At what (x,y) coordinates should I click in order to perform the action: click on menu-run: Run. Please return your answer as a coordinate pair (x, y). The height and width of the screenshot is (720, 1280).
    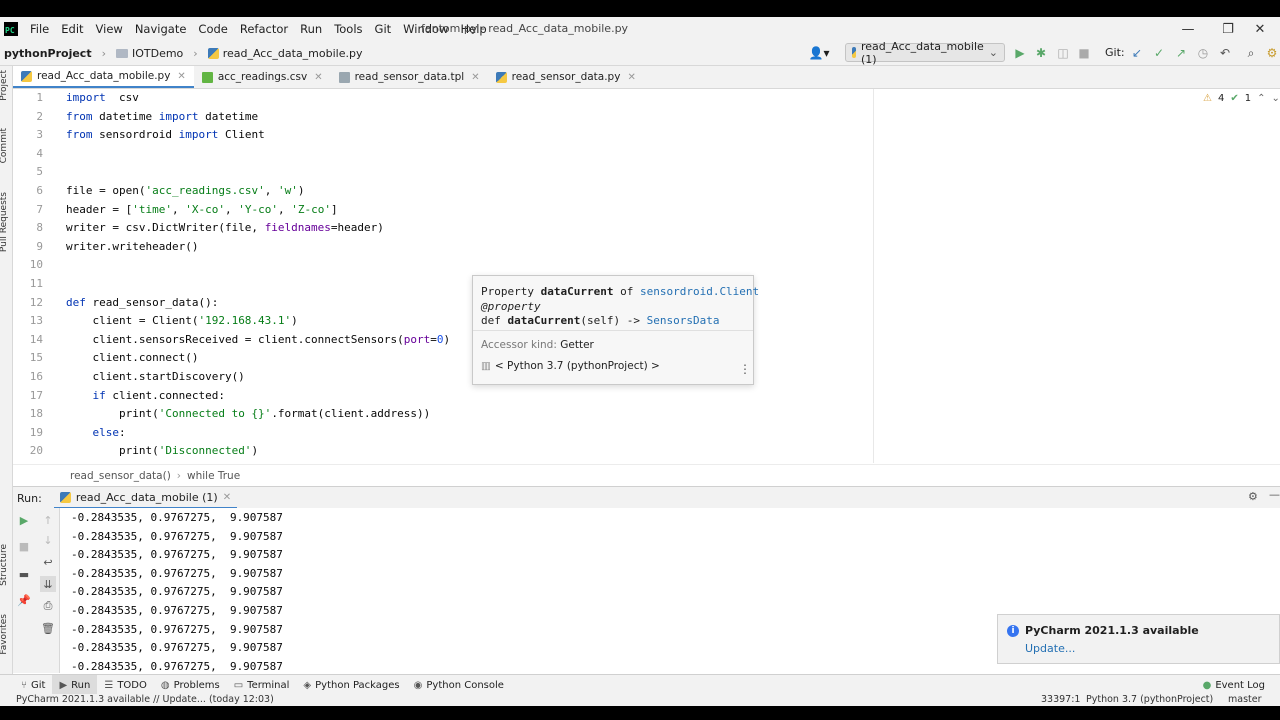
    Looking at the image, I should click on (311, 29).